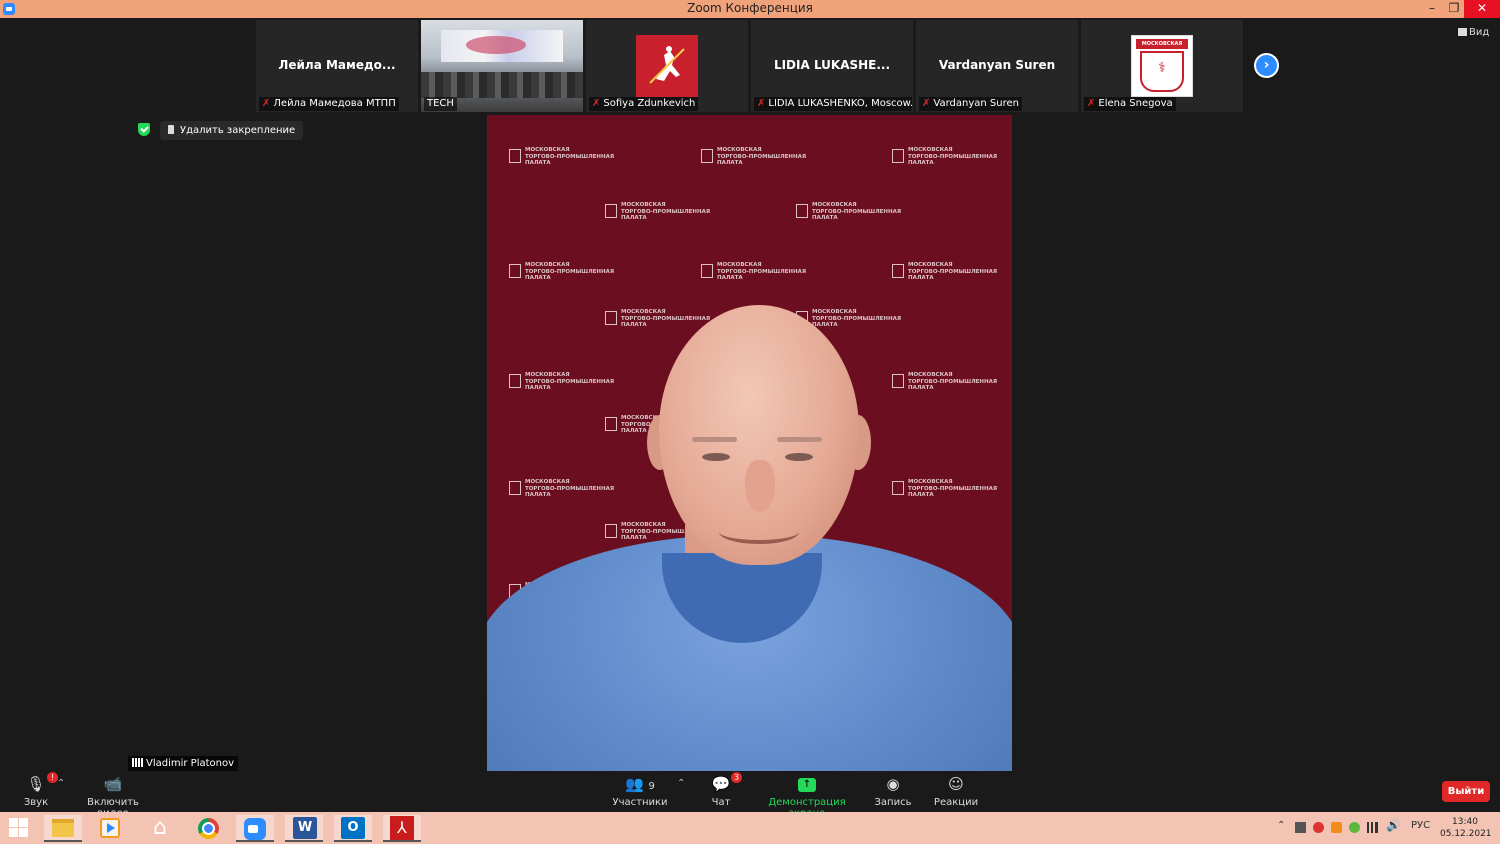 The image size is (1500, 844). I want to click on system-clock: 13:40 05.12.2021, so click(1466, 828).